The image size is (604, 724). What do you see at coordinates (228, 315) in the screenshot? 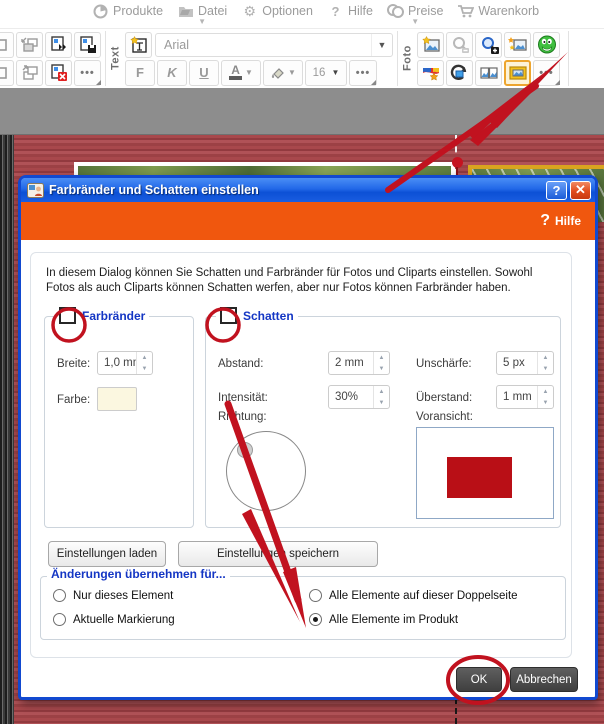
I see `schatten-checkbox` at bounding box center [228, 315].